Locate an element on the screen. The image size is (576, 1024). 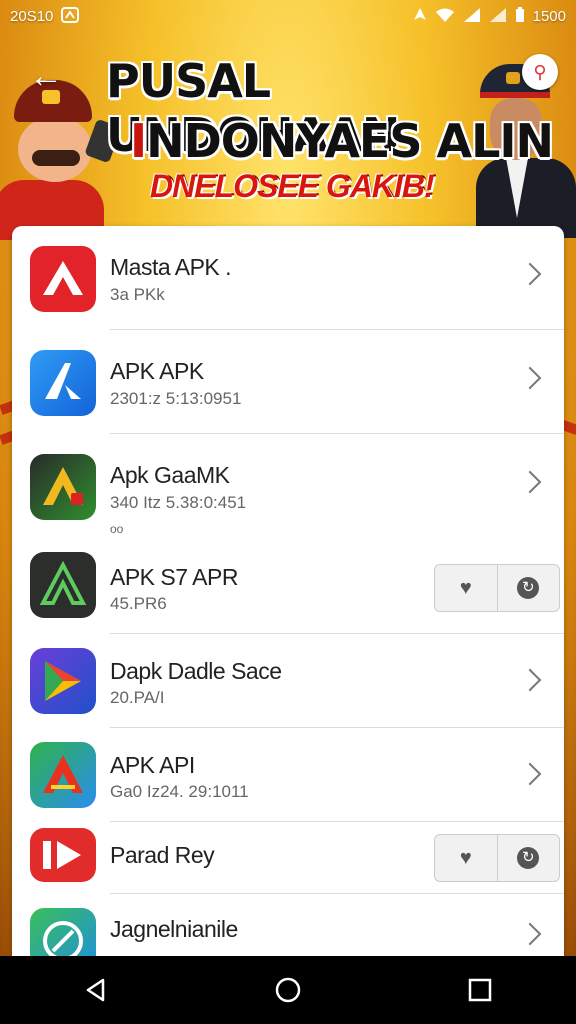
banner-subtitle: DNELOSEE GAKIB! is located at coordinates (292, 186).